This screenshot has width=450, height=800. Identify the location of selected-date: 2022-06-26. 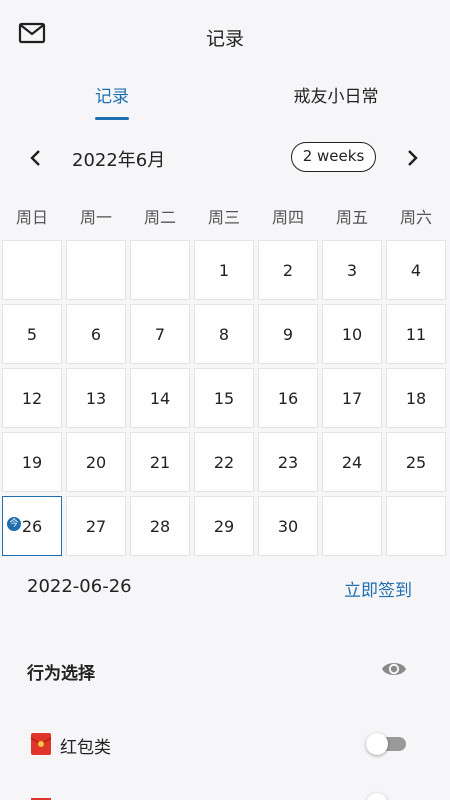
(79, 586).